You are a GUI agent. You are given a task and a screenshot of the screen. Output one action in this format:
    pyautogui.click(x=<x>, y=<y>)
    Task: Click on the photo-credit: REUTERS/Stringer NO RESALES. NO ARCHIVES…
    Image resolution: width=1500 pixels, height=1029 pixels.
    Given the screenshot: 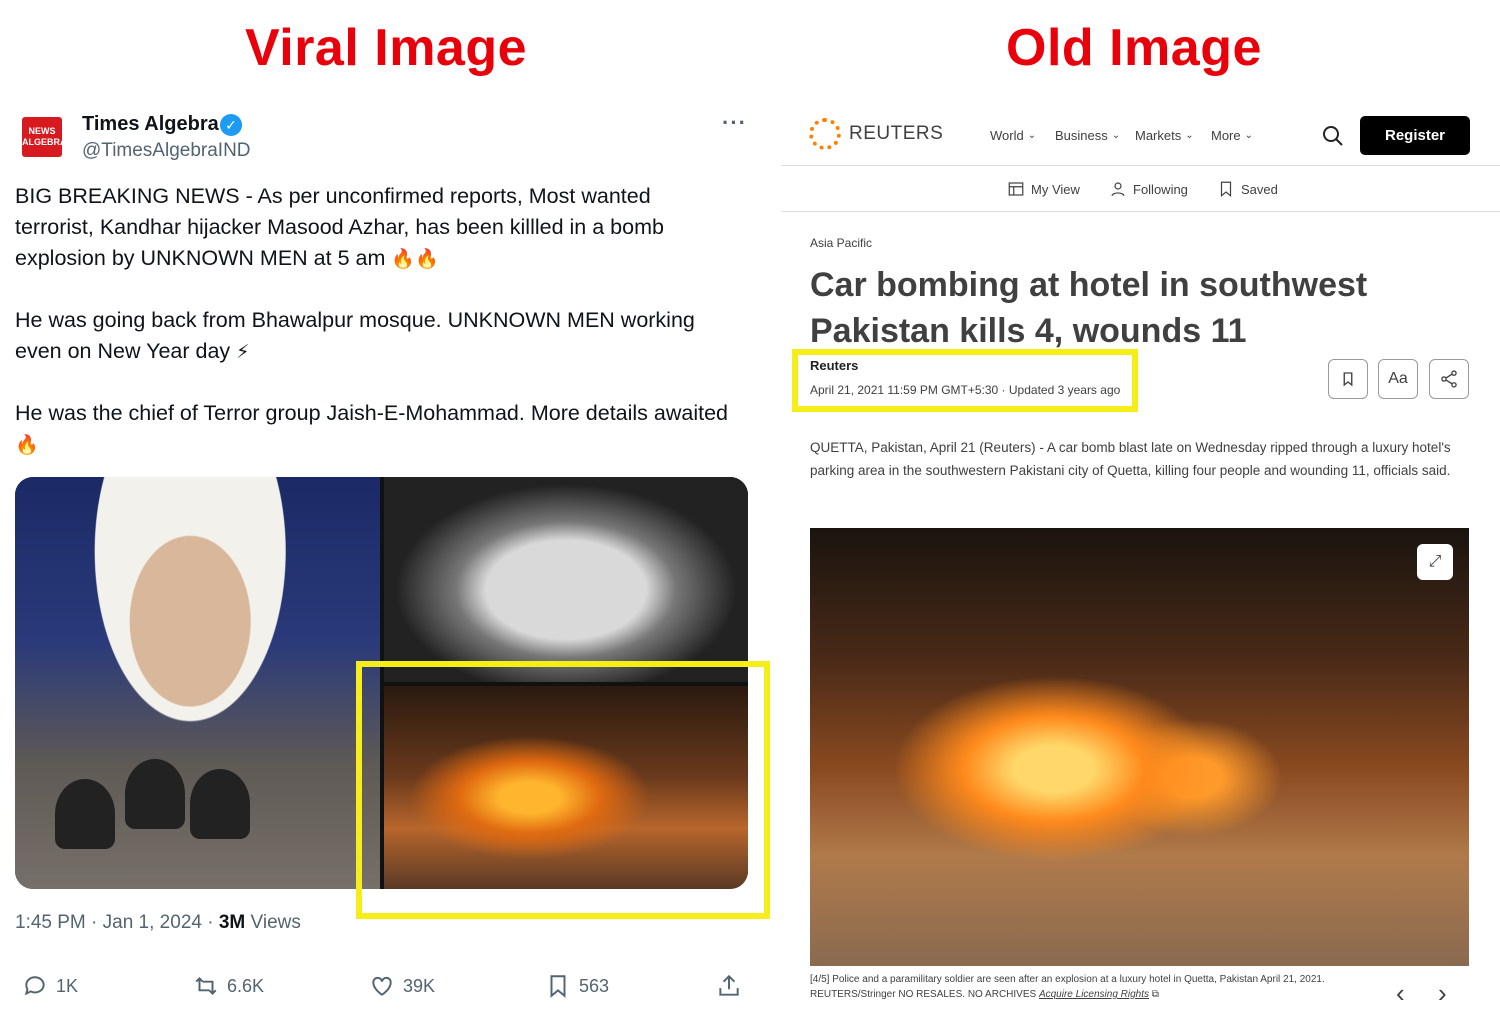 What is the action you would take?
    pyautogui.click(x=984, y=994)
    